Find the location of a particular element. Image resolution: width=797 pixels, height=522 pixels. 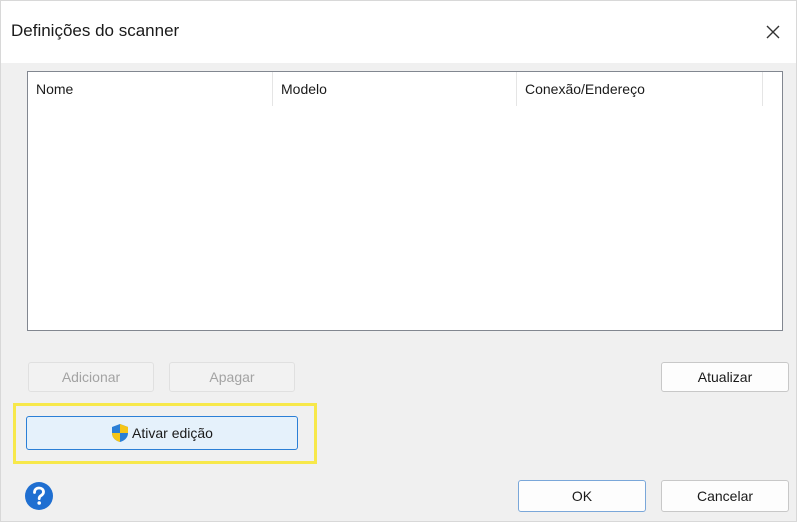

enable-edit-button: Ativar edição is located at coordinates (162, 433).